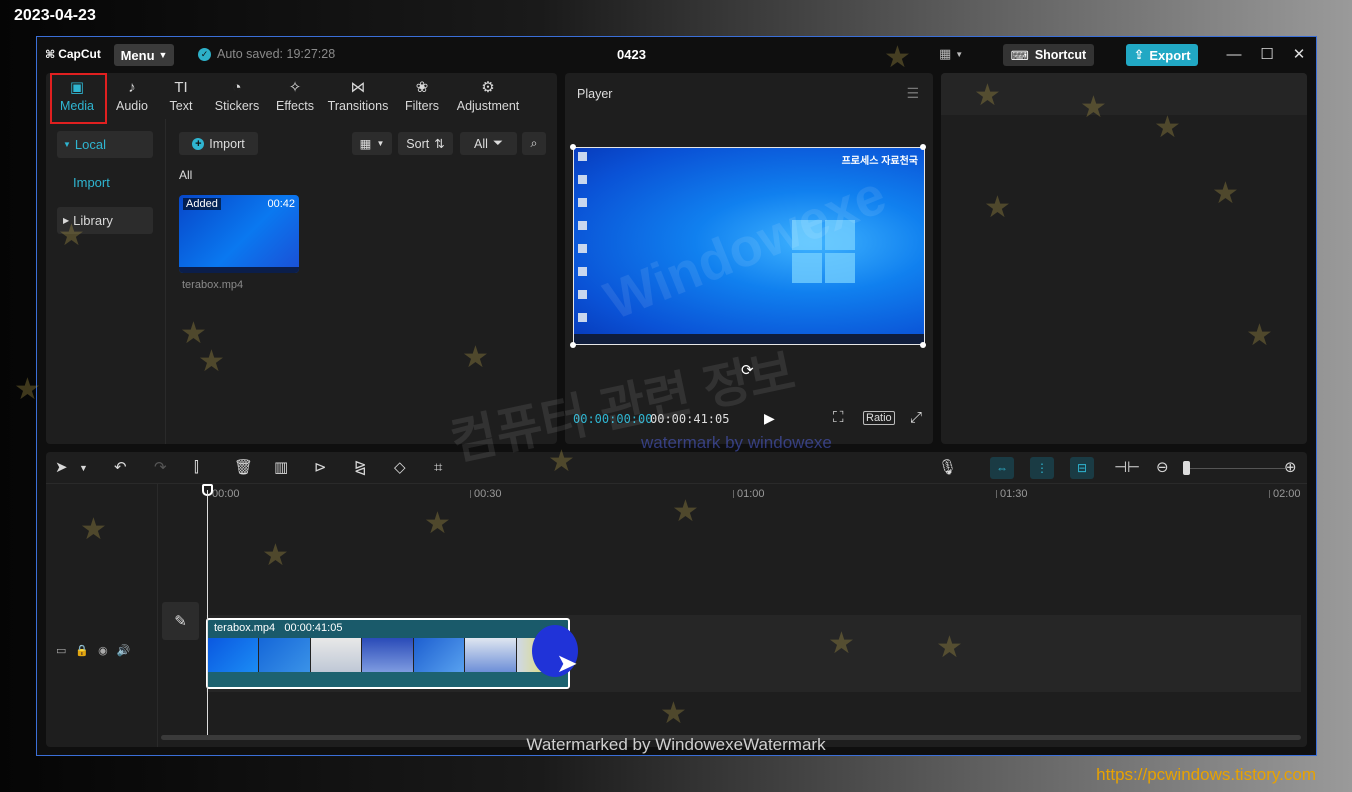 This screenshot has height=792, width=1352. Describe the element at coordinates (180, 621) in the screenshot. I see `edit-cover-icon: ✎` at that location.